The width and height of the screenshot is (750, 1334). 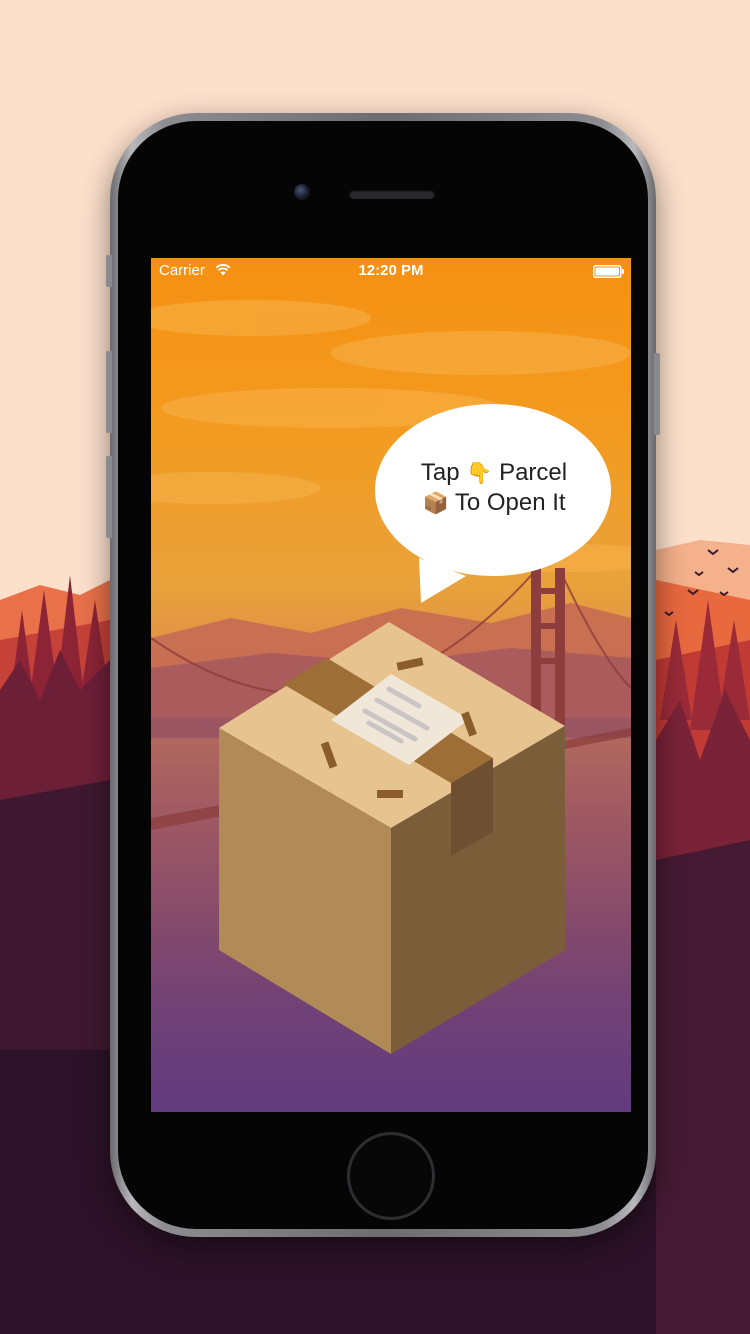 I want to click on status-bar: Carrier 12:20 PM, so click(x=391, y=271).